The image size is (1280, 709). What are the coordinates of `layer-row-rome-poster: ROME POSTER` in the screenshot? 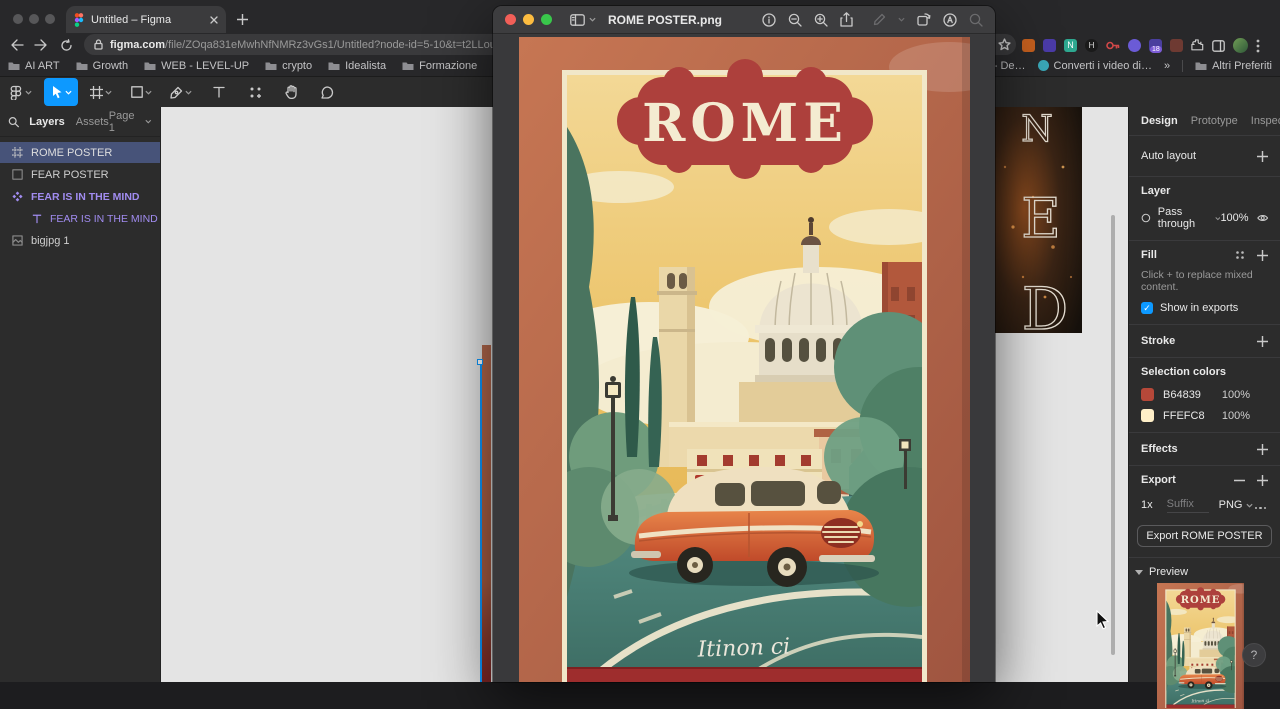 It's located at (80, 152).